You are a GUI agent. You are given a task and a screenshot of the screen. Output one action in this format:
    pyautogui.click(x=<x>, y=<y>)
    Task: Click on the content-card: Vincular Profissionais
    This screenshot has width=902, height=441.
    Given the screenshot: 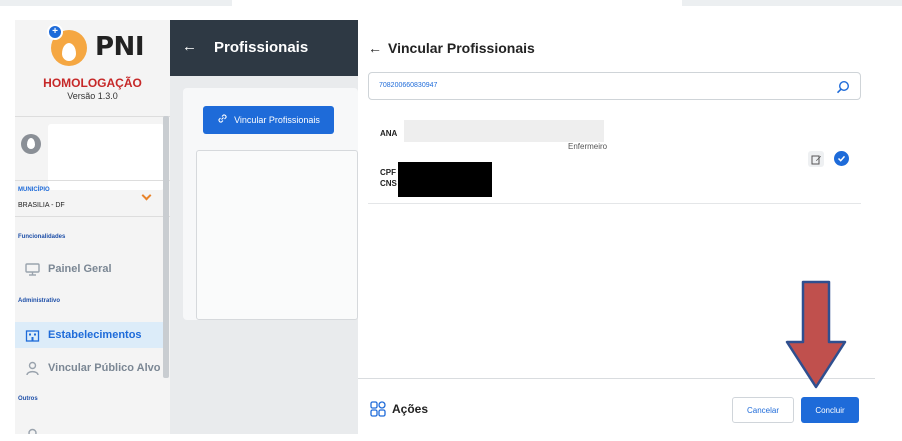 What is the action you would take?
    pyautogui.click(x=270, y=204)
    